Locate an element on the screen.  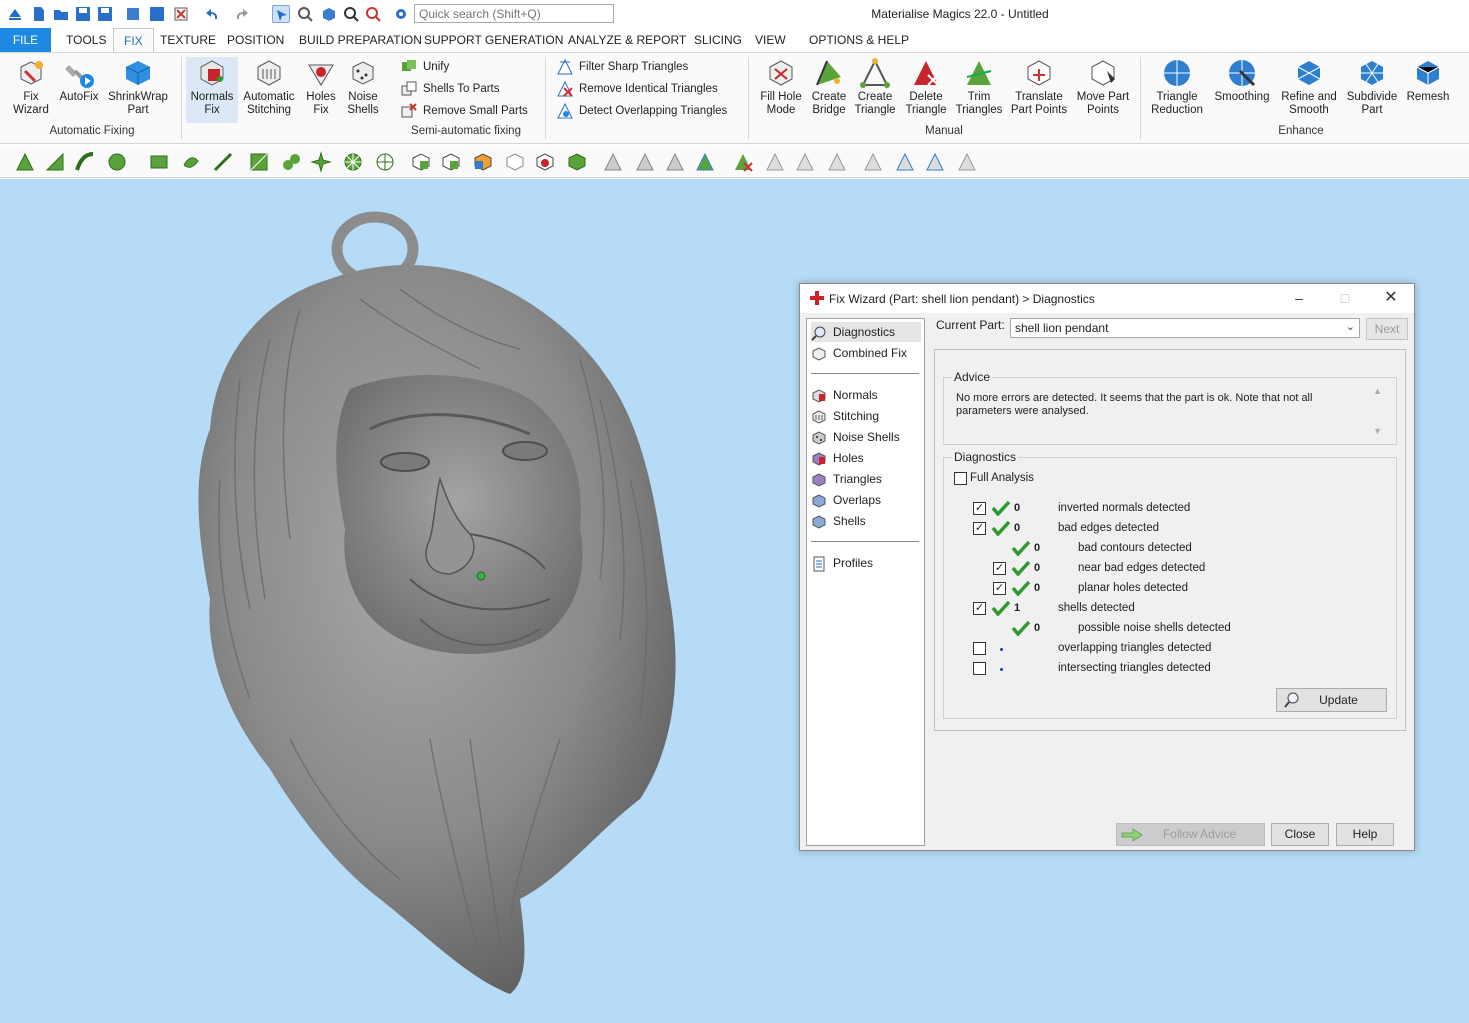
remove-identical-triangles-button: Remove Identical Triangles is located at coordinates (637, 89).